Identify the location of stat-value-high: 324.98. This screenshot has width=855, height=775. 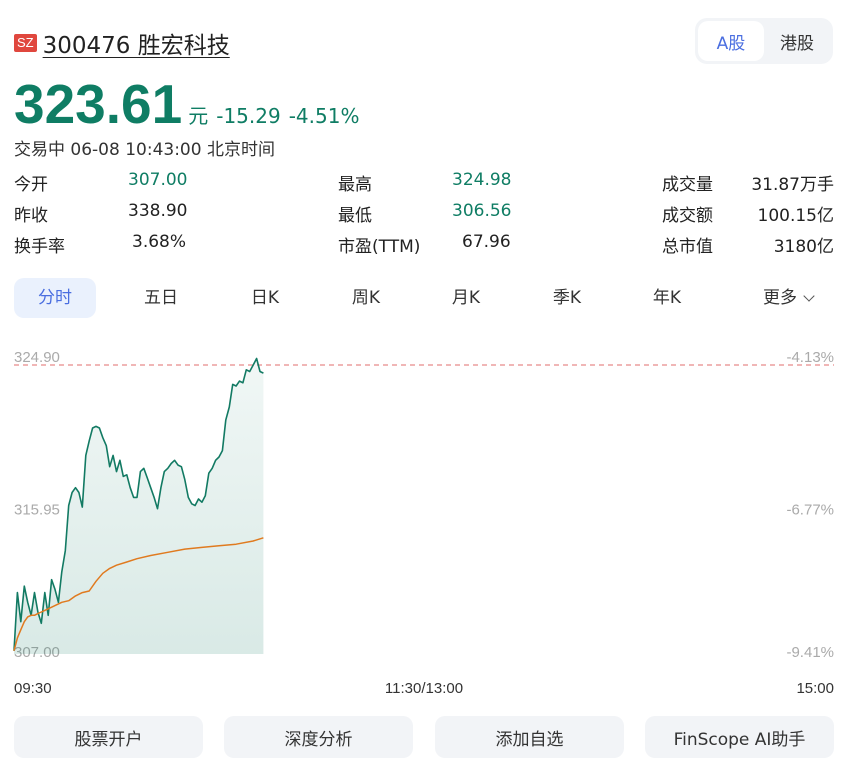
(482, 180).